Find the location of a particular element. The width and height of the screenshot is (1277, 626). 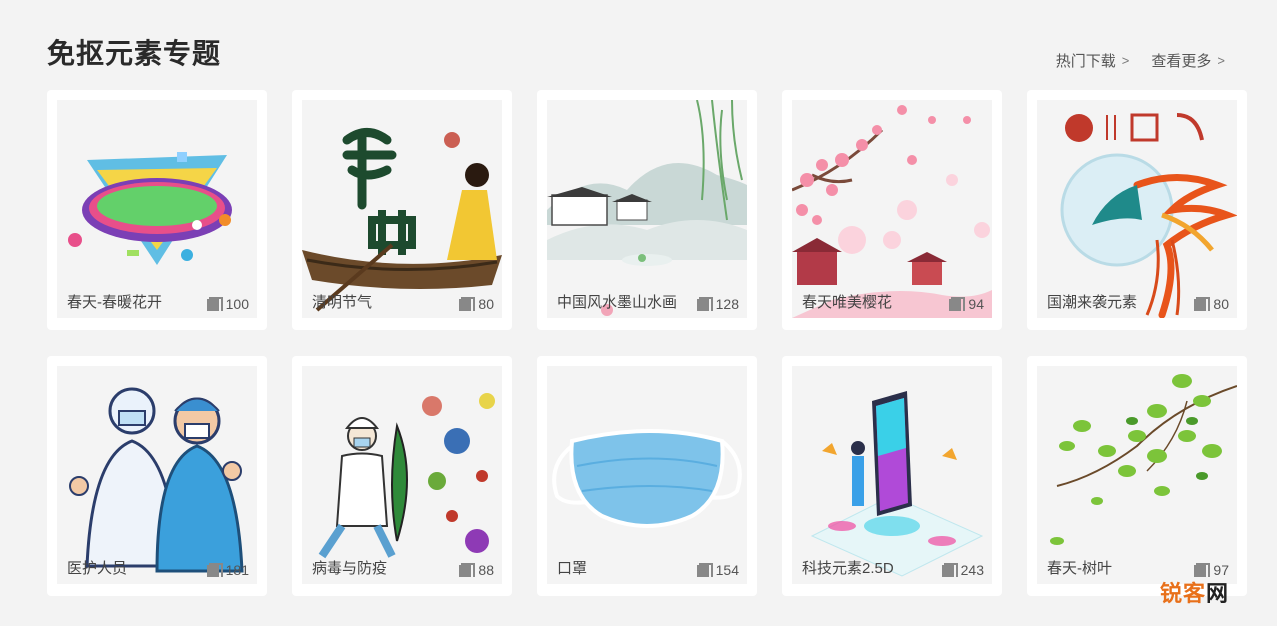

topic-count: 154 is located at coordinates (717, 570).